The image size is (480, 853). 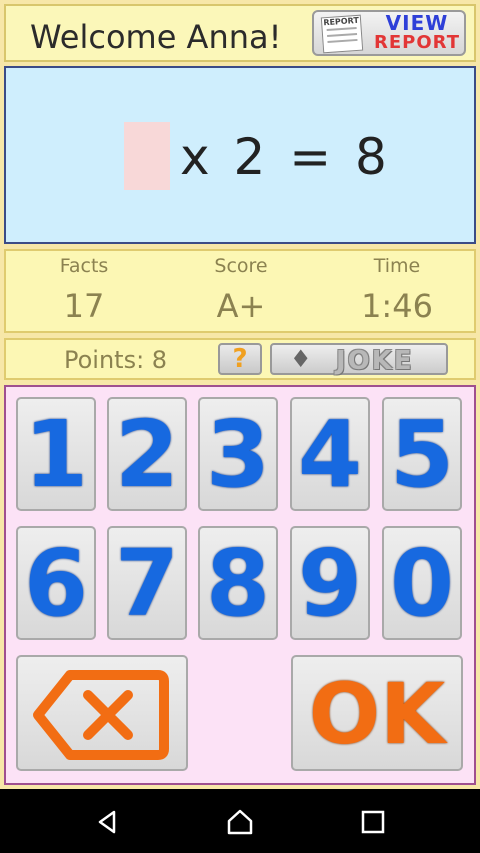 I want to click on view-report-button: REPORT VIEW REPORT, so click(x=389, y=33).